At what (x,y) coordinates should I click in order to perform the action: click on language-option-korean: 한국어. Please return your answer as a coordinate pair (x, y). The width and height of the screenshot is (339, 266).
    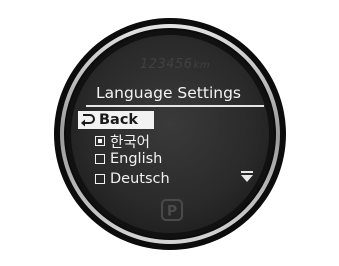
    Looking at the image, I should click on (123, 141).